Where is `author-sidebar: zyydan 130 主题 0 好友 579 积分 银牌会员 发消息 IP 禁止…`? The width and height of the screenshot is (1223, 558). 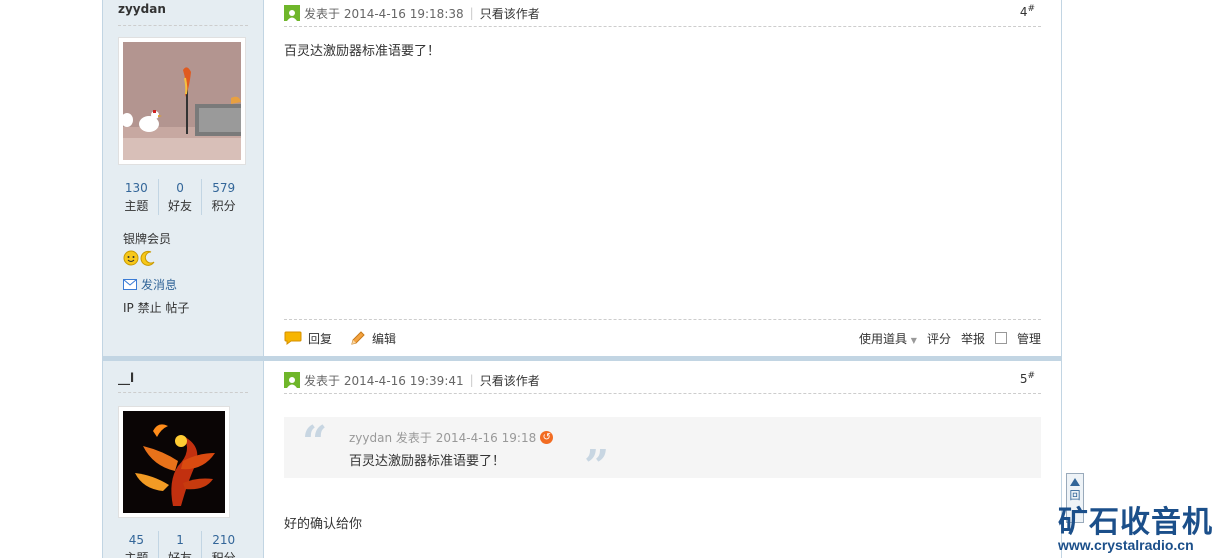 author-sidebar: zyydan 130 主题 0 好友 579 积分 银牌会员 发消息 IP 禁止… is located at coordinates (183, 178).